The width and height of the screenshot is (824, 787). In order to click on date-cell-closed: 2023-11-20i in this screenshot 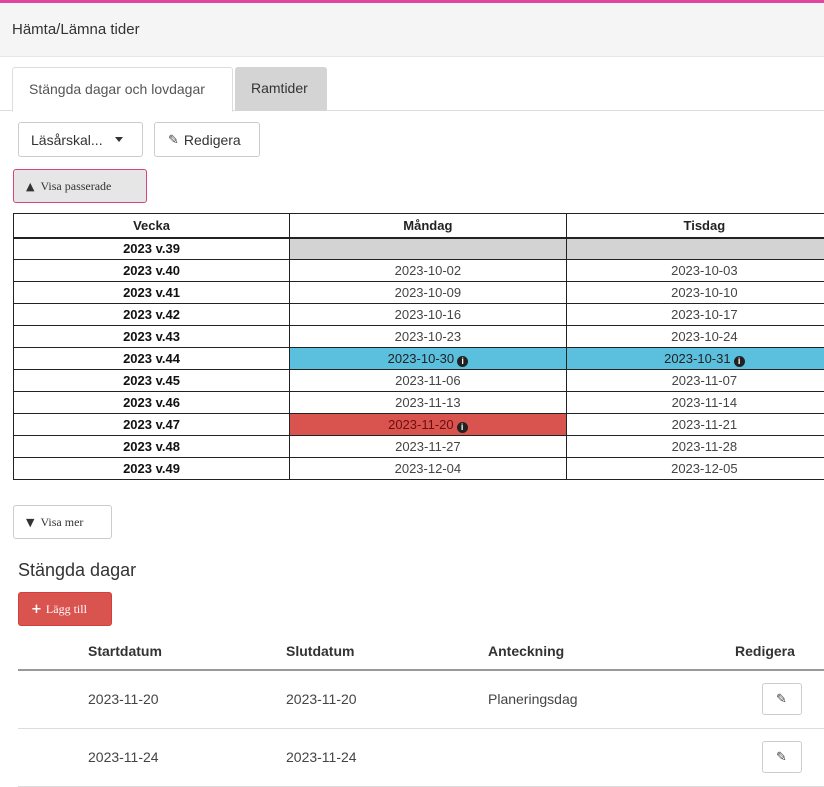, I will do `click(428, 425)`.